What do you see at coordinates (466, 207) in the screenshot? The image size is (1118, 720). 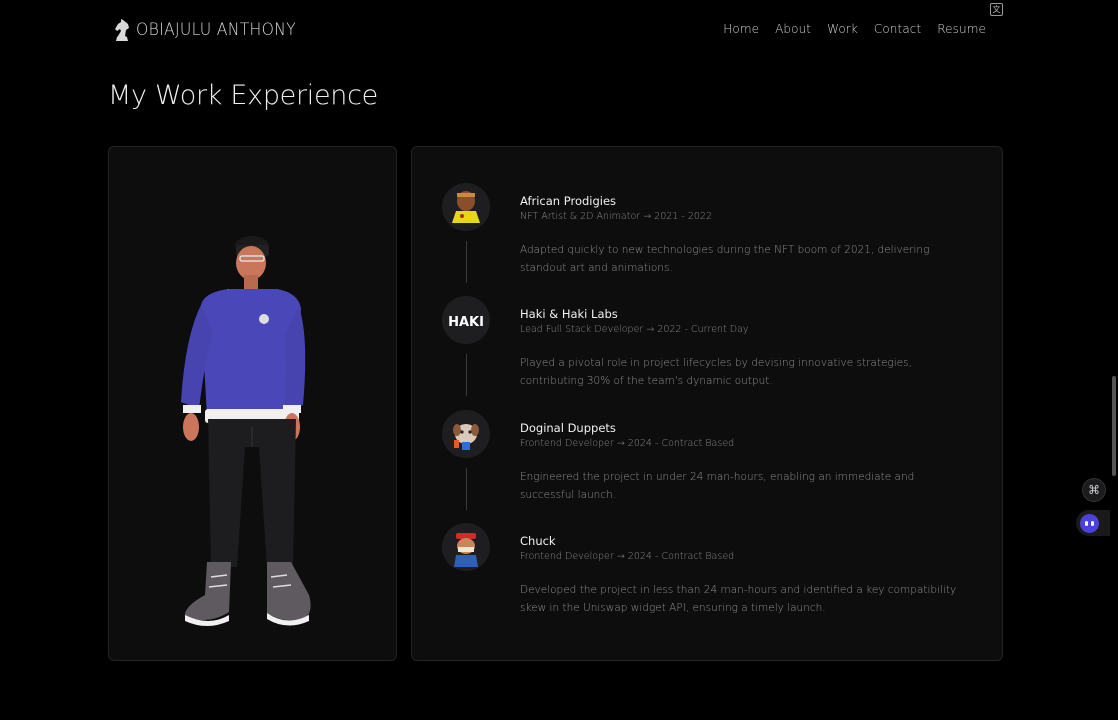 I see `african-prodigies-logo` at bounding box center [466, 207].